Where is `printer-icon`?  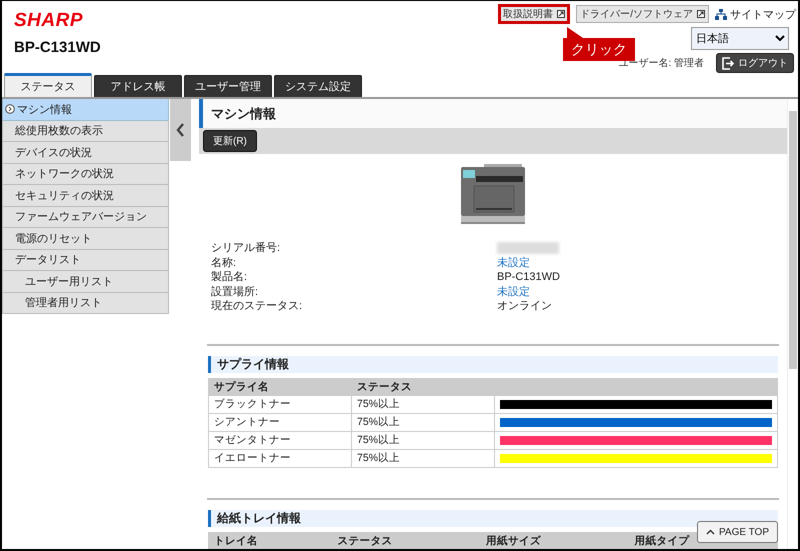
printer-icon is located at coordinates (493, 194).